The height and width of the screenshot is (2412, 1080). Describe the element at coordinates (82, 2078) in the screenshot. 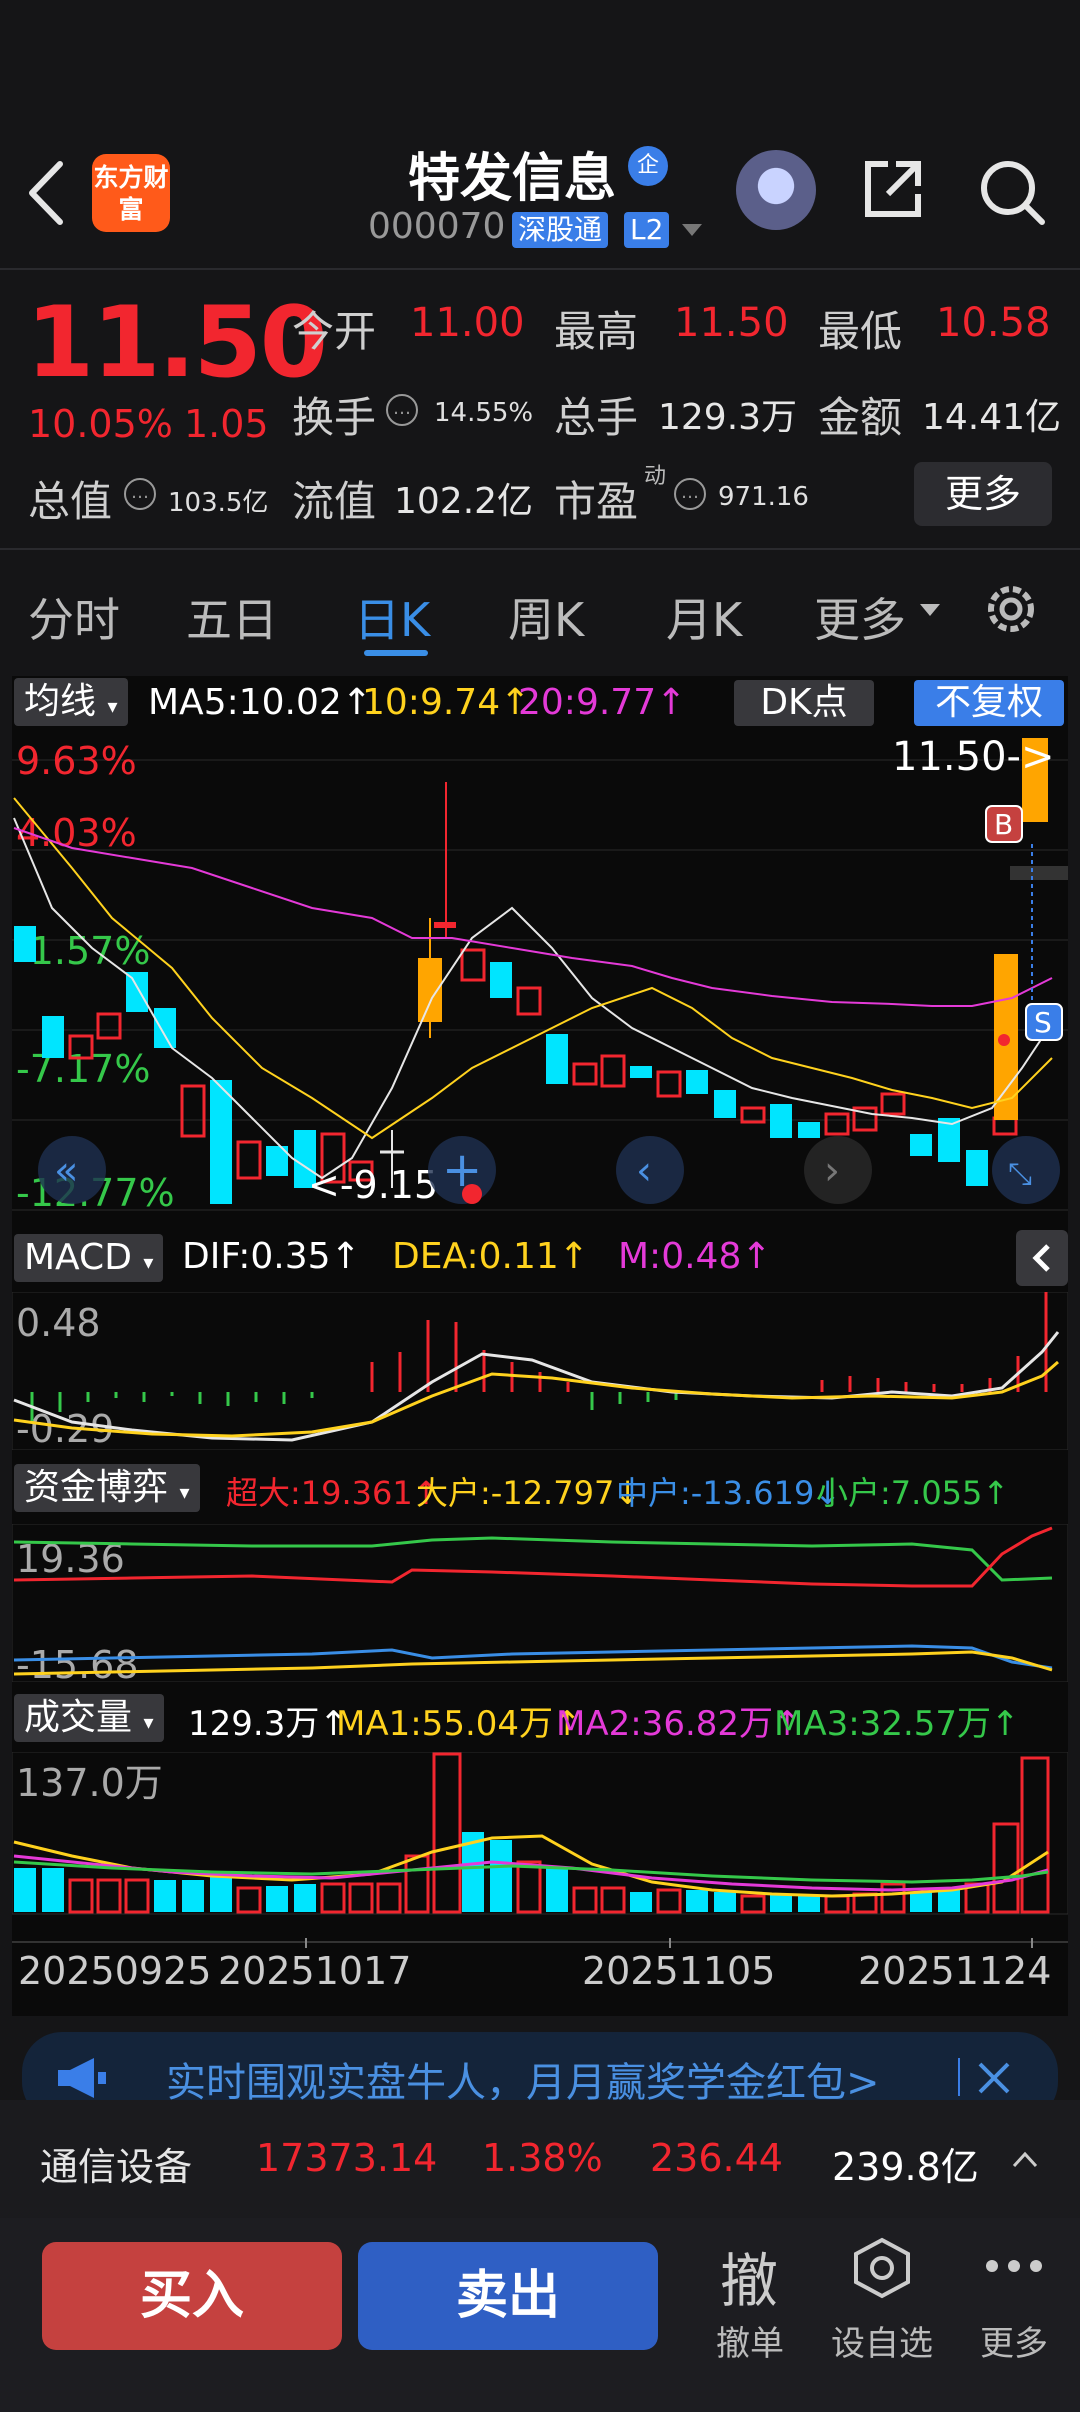

I see `megaphone-icon` at that location.